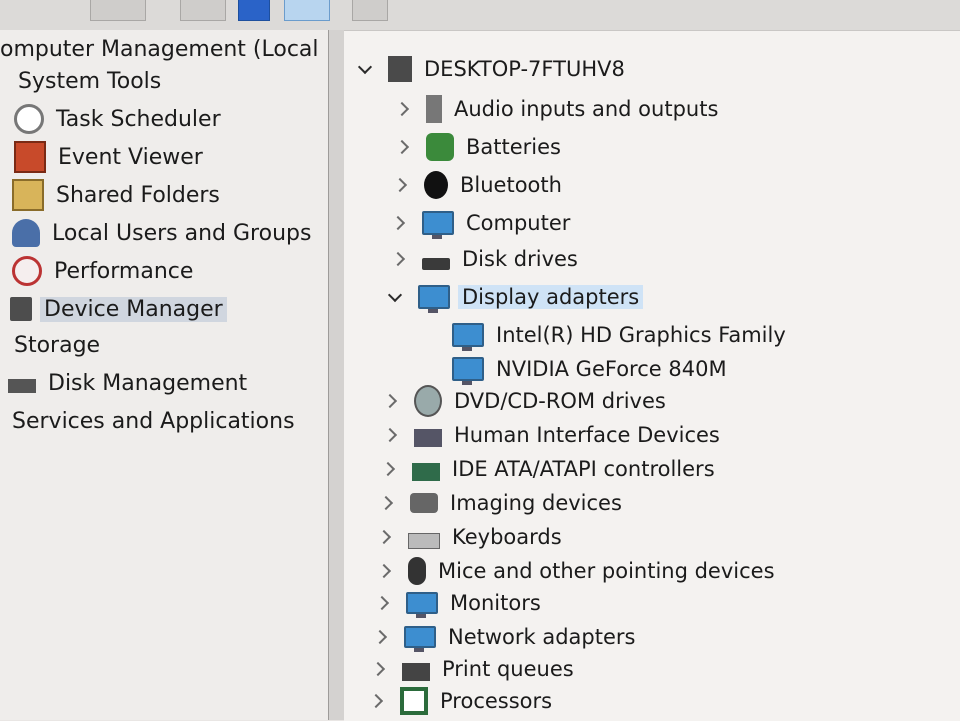 Image resolution: width=960 pixels, height=721 pixels. Describe the element at coordinates (370, 10) in the screenshot. I see `computer-button` at that location.